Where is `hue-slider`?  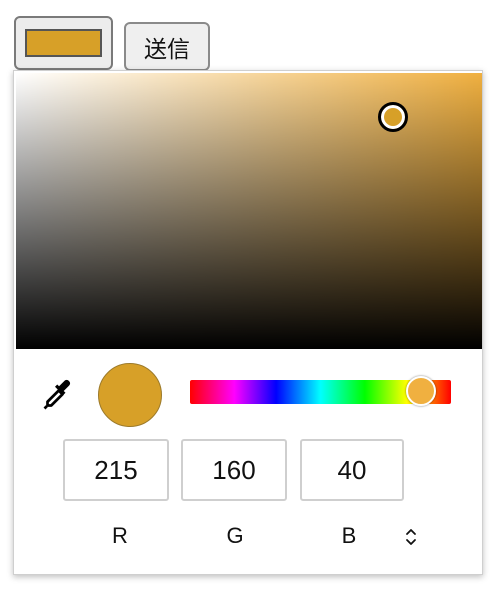 hue-slider is located at coordinates (320, 391).